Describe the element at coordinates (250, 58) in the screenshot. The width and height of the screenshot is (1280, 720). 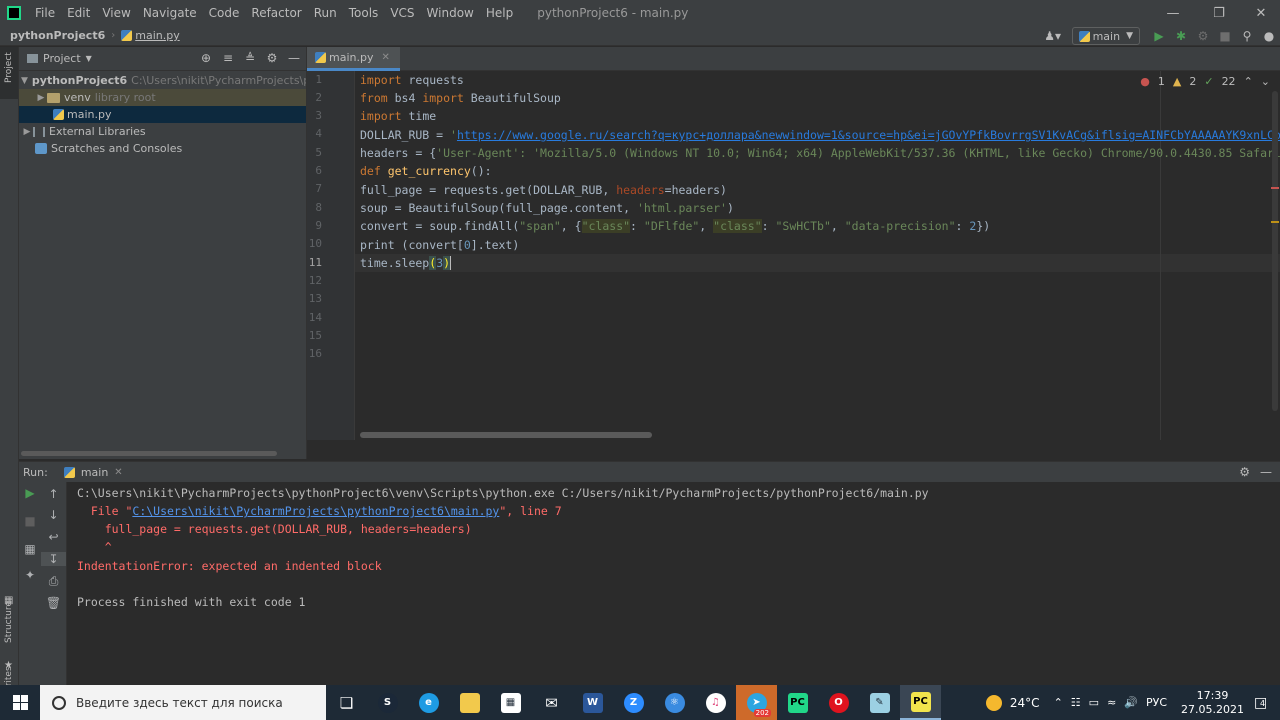
I see `collapse-all-icon: ≜` at that location.